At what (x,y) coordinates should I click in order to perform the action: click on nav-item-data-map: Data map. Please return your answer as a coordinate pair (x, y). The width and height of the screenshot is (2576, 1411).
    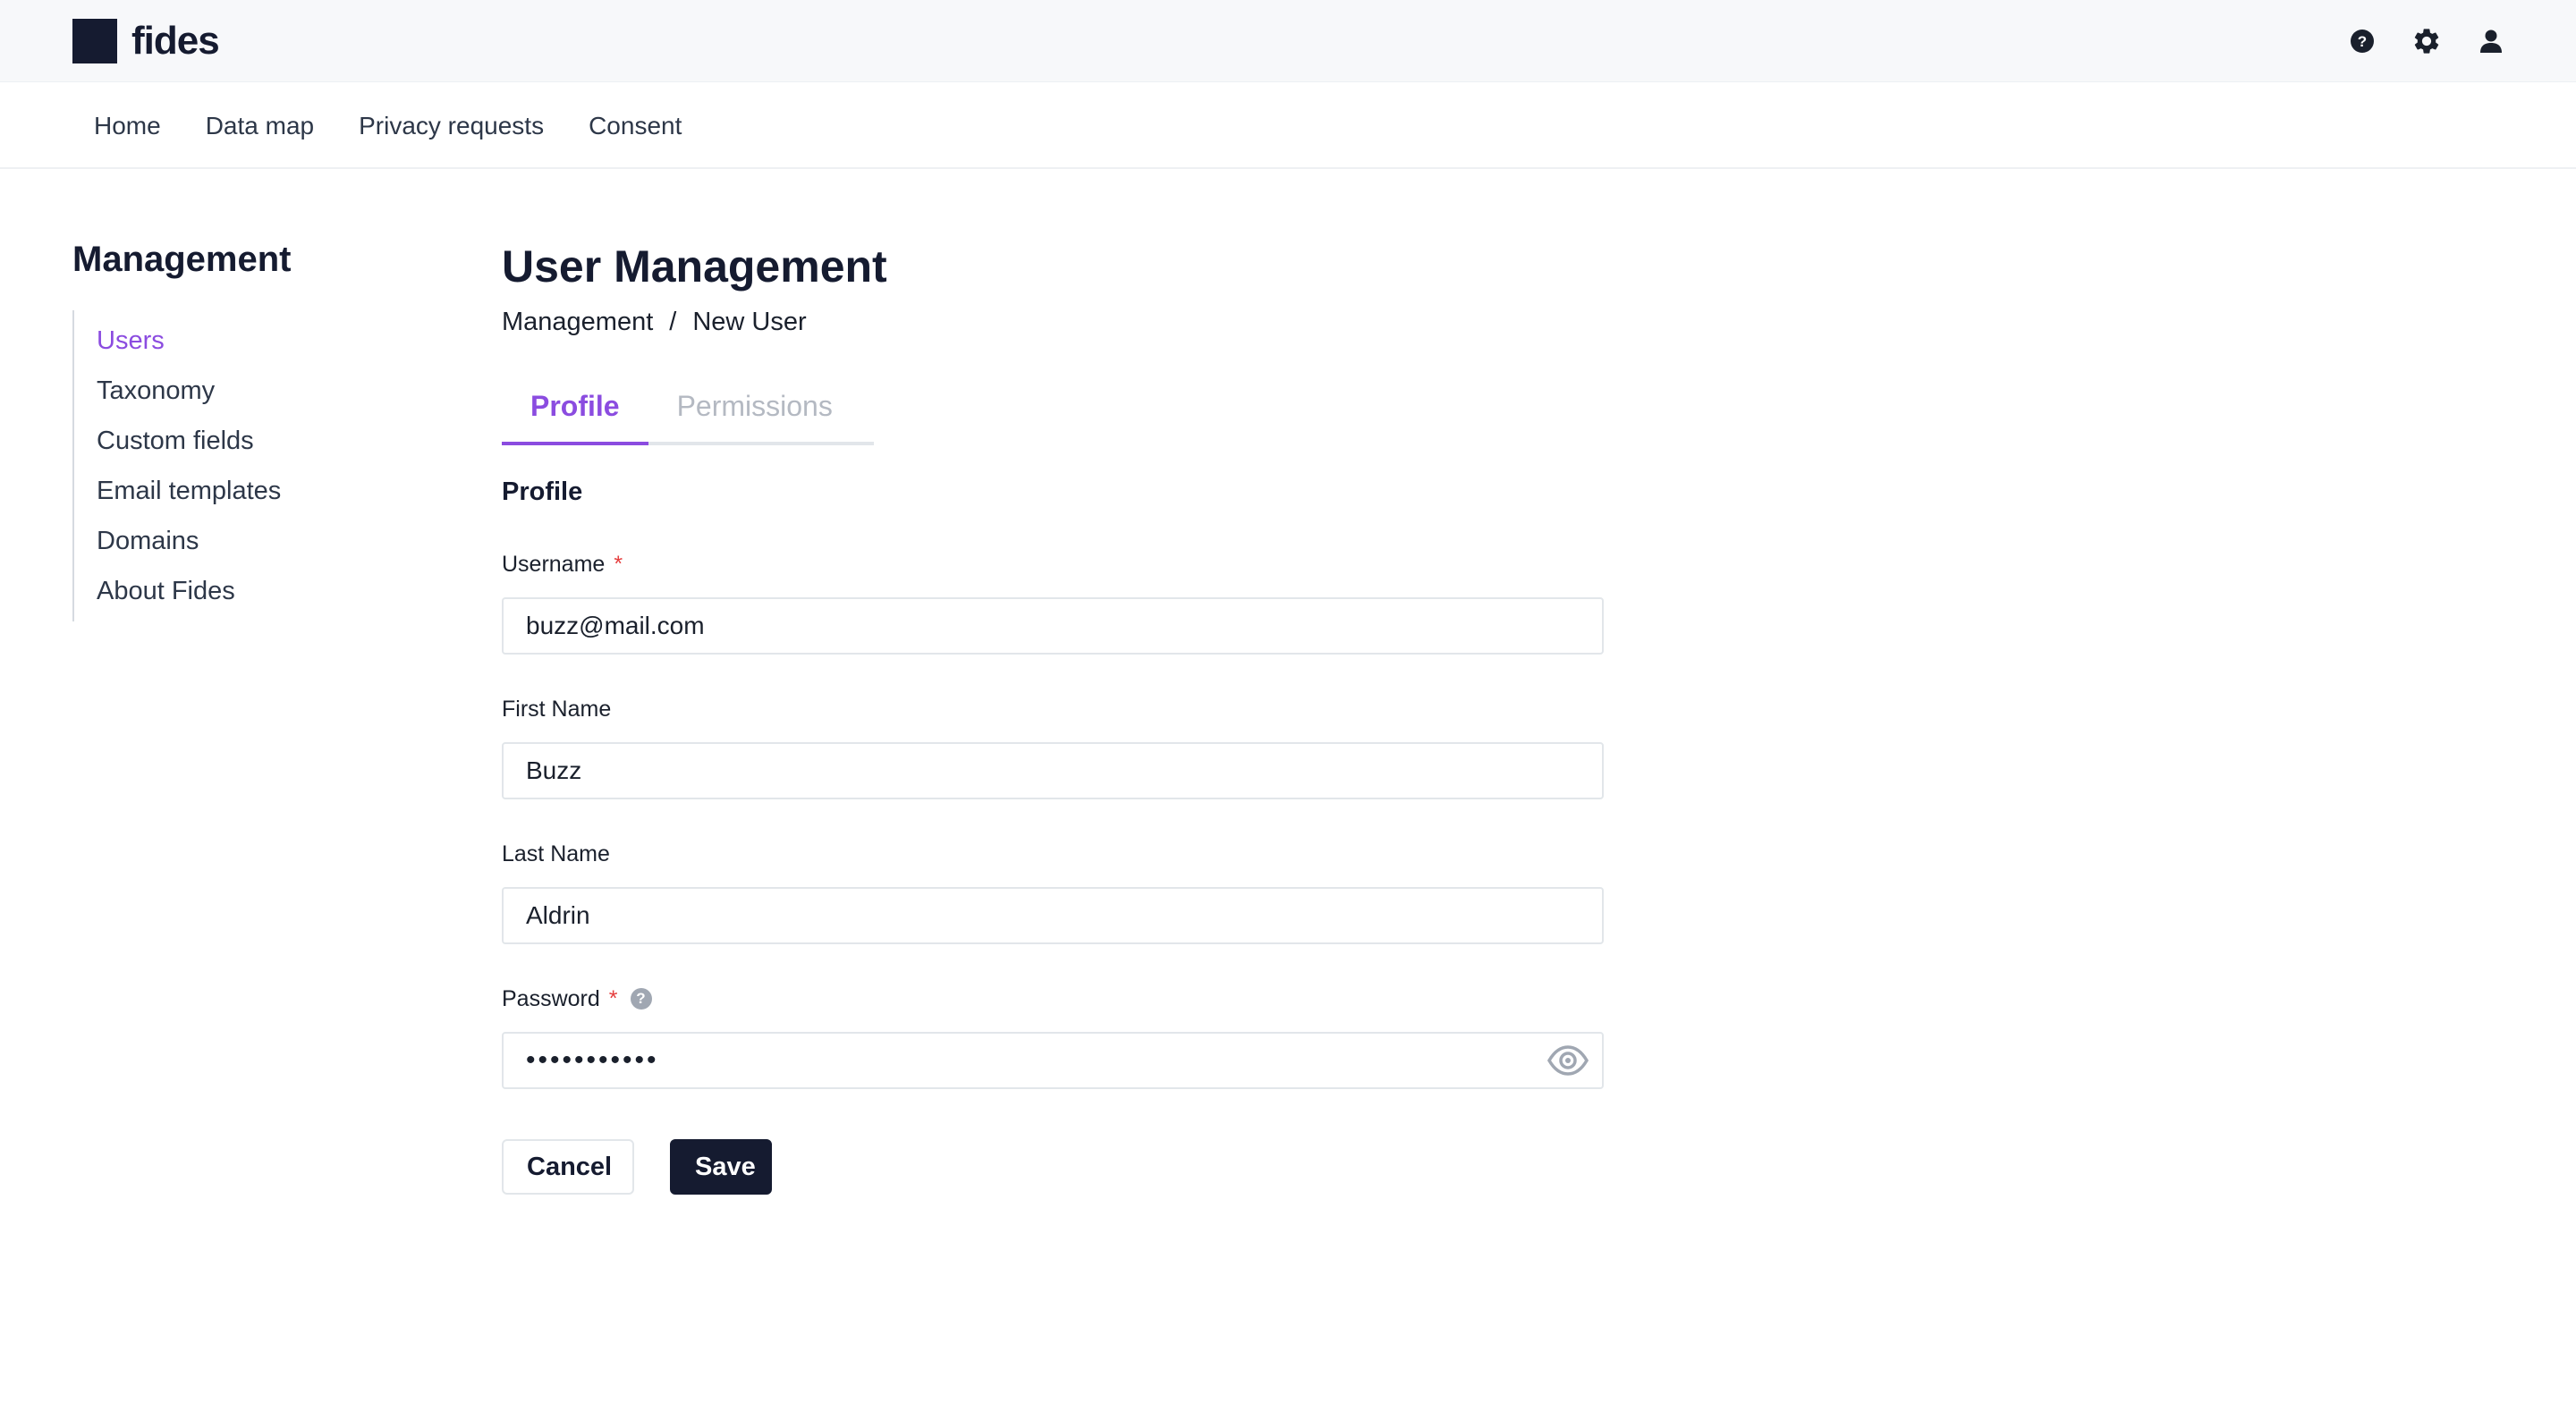
    Looking at the image, I should click on (259, 126).